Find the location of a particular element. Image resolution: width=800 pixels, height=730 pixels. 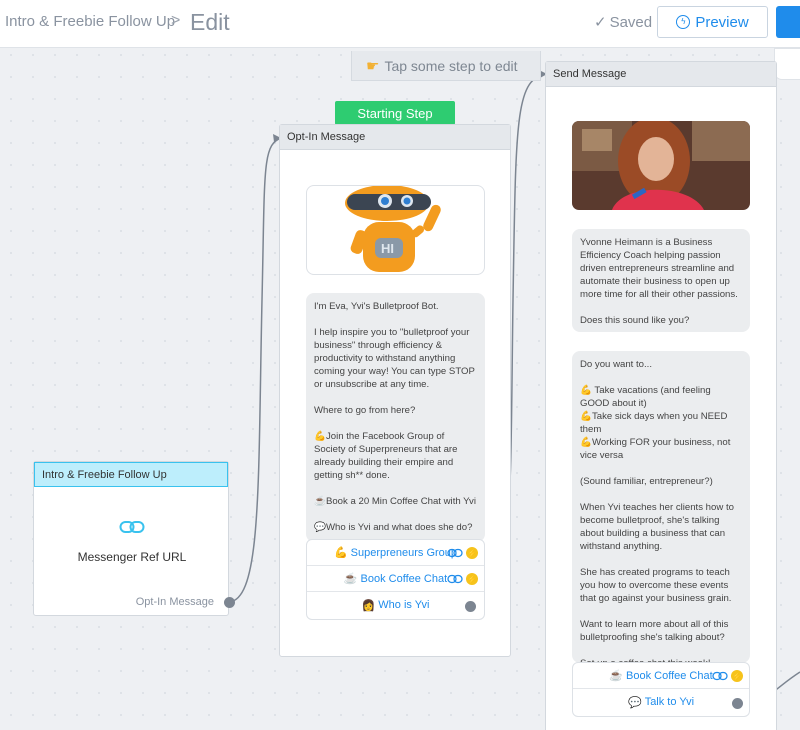

button-book-coffee-chat: ☕ Book Coffee Chat ⚡ is located at coordinates (395, 579).